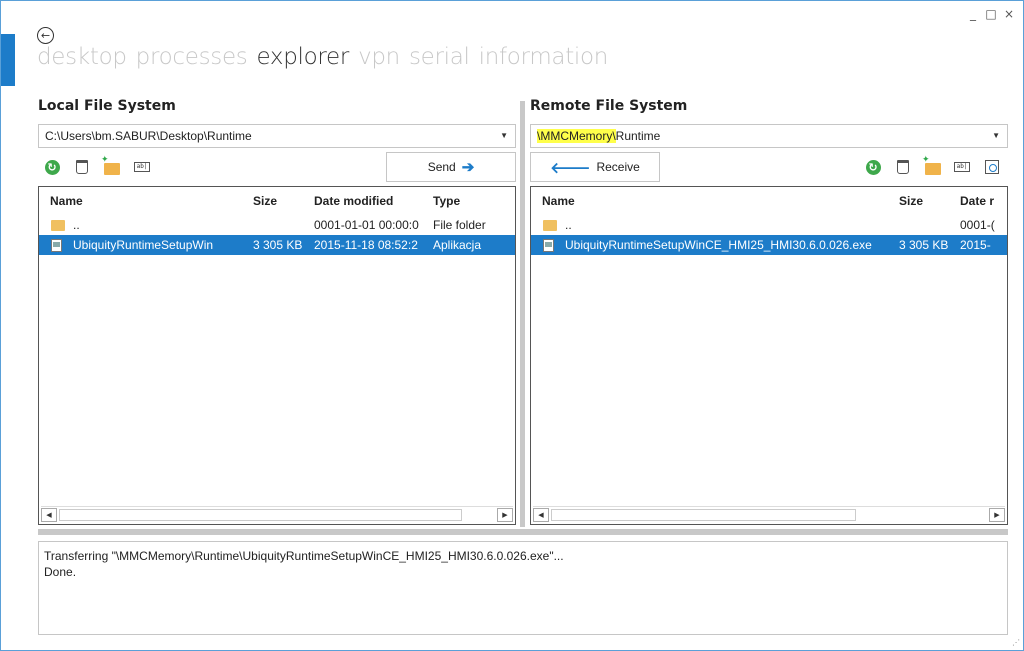 Image resolution: width=1024 pixels, height=651 pixels. Describe the element at coordinates (60, 572) in the screenshot. I see `log-line: Done.` at that location.